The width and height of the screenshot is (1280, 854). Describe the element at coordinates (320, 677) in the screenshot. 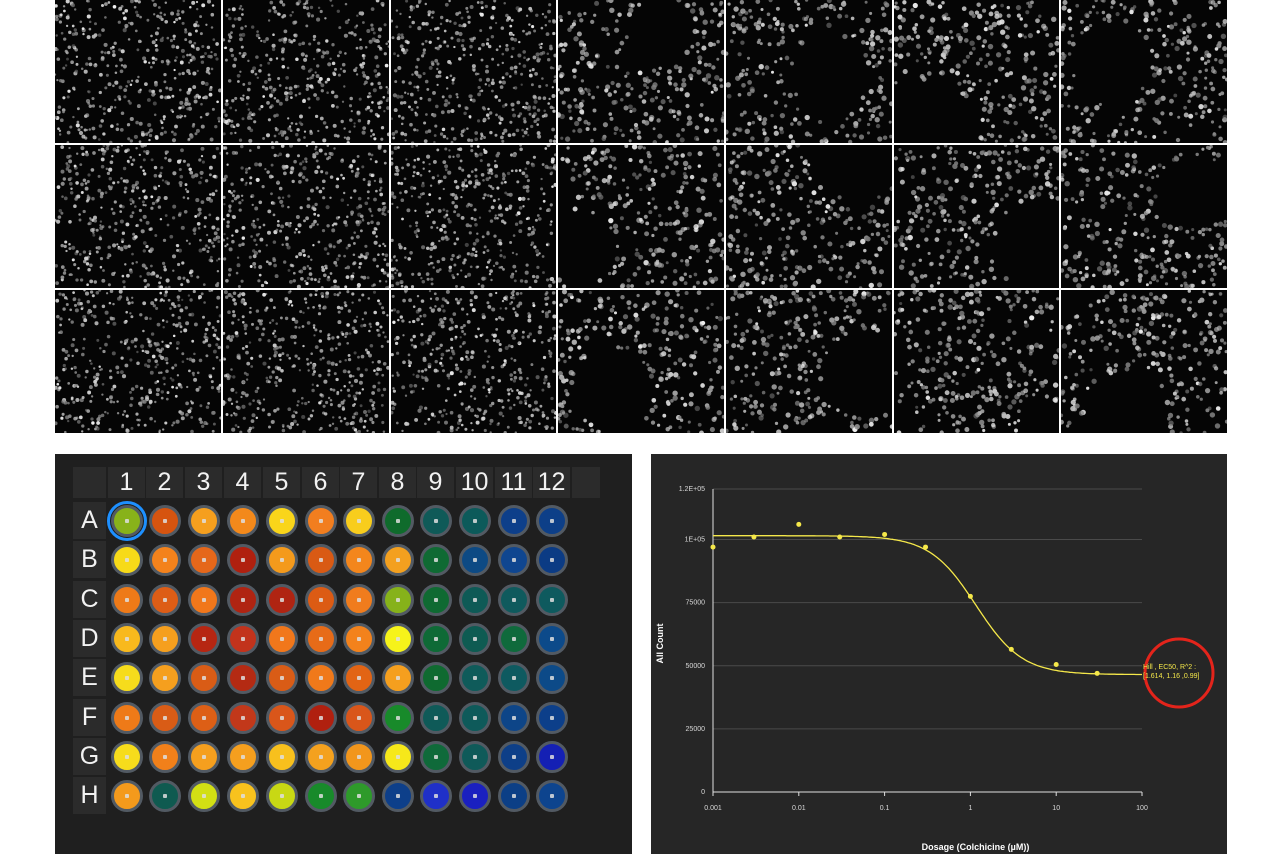

I see `well-E6` at that location.